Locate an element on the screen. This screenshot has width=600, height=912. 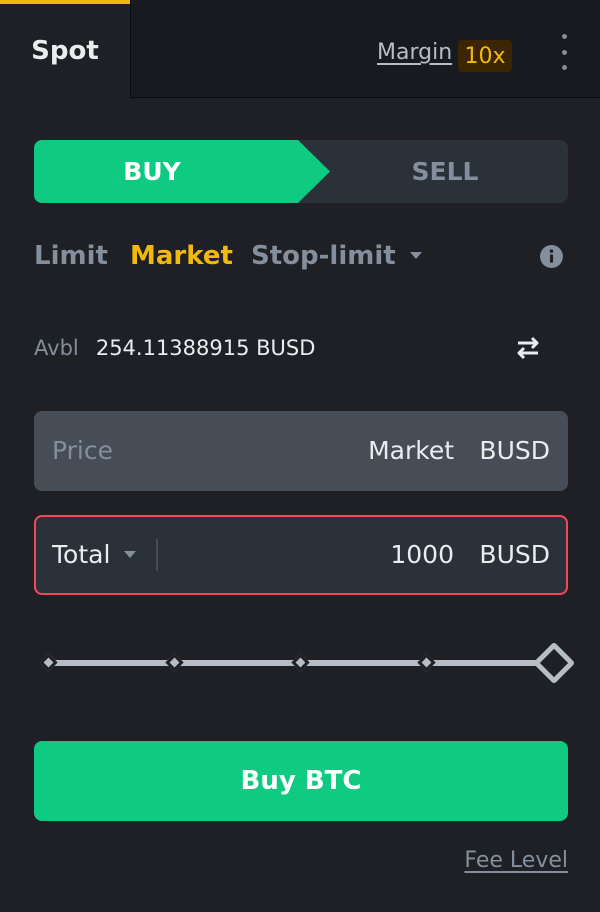
tab-margin: Margin is located at coordinates (414, 52).